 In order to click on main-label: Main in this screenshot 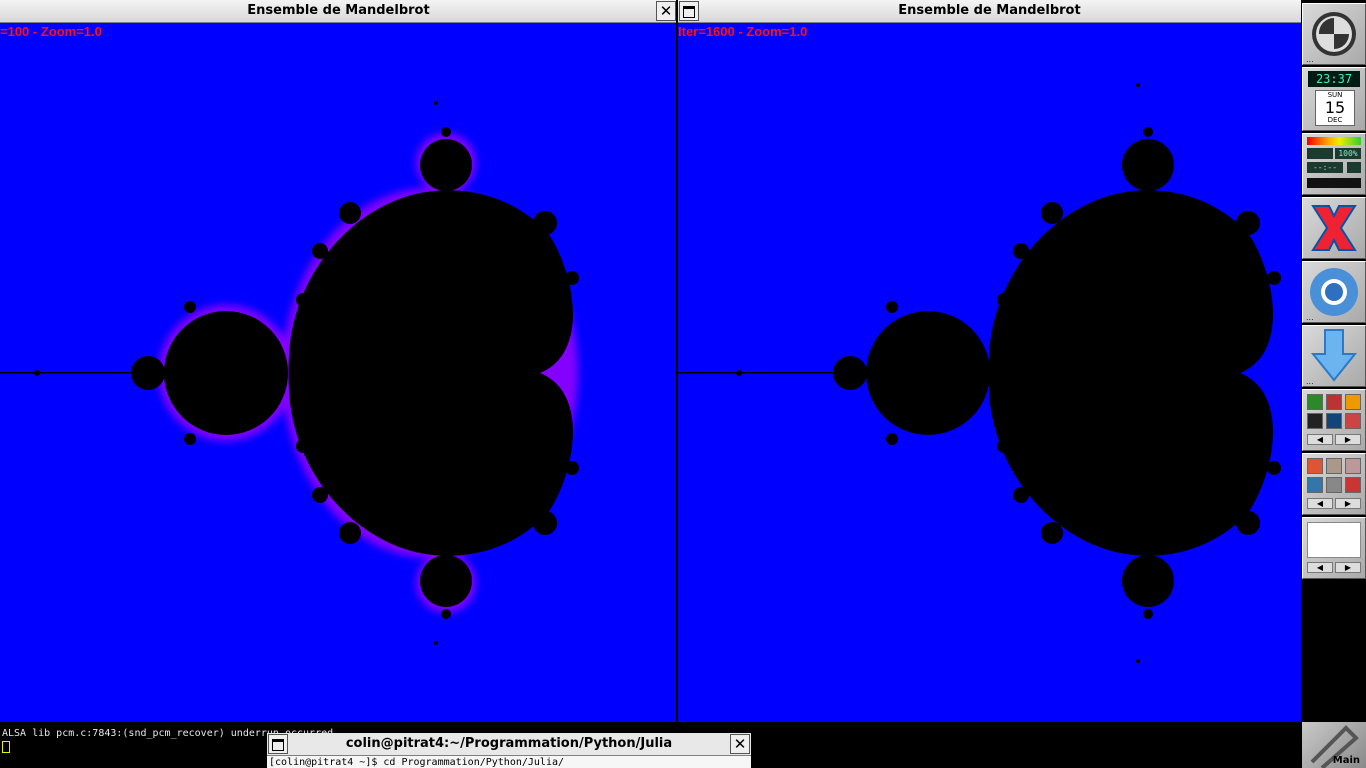, I will do `click(1346, 760)`.